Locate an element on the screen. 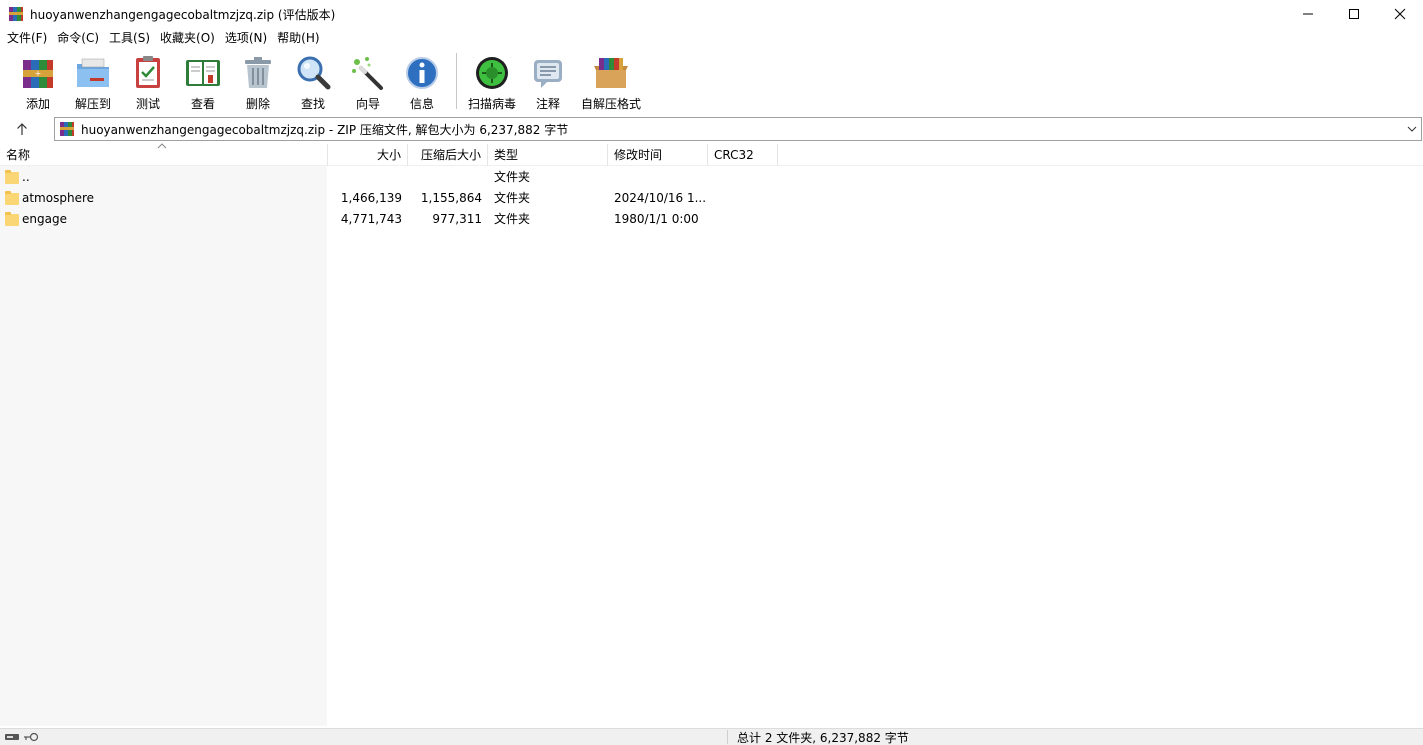  column-header-type: 类型 is located at coordinates (548, 155).